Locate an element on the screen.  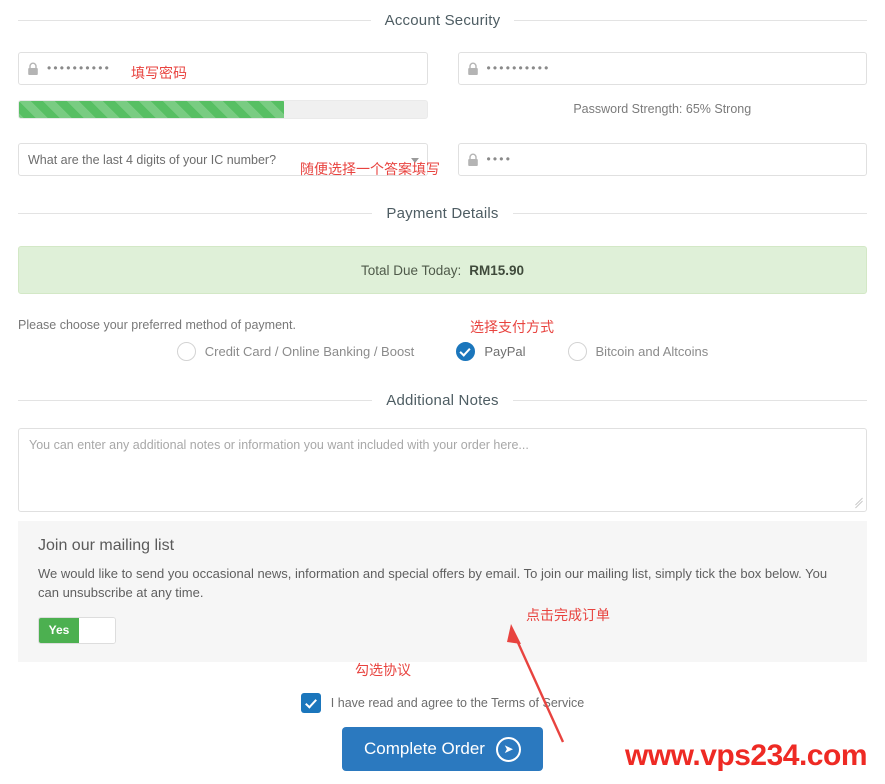
password-col: •••••••••• is located at coordinates (223, 68).